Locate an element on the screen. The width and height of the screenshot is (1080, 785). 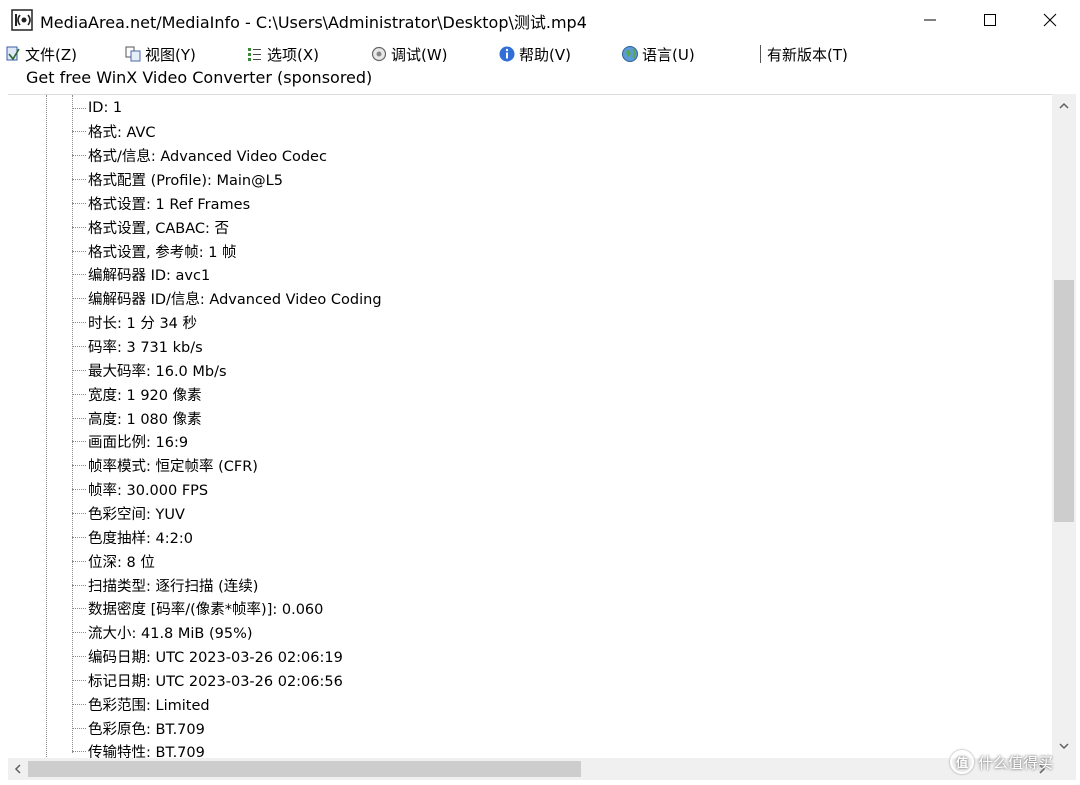
mediainfo-app-icon is located at coordinates (22, 20).